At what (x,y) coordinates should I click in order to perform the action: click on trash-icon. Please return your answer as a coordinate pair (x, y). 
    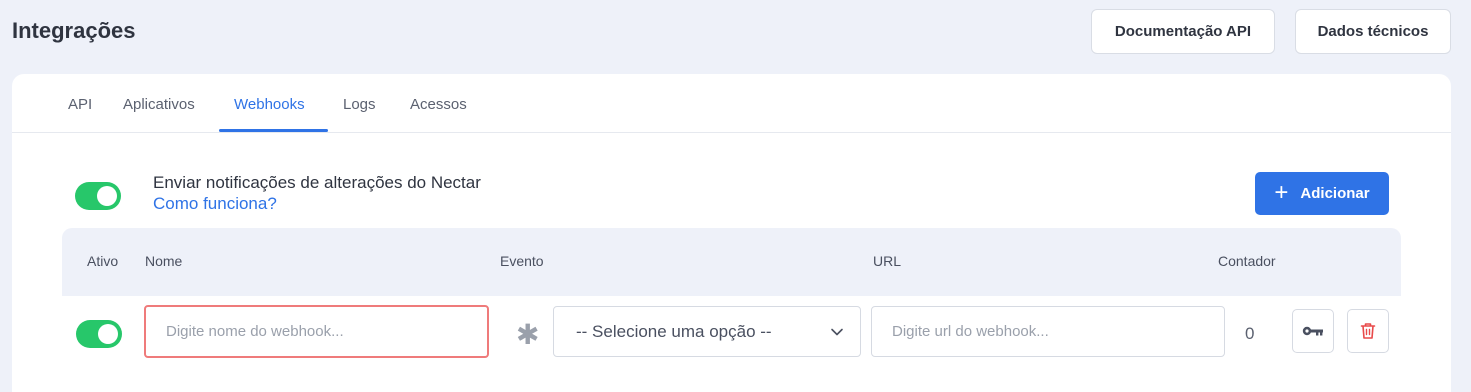
    Looking at the image, I should click on (1368, 331).